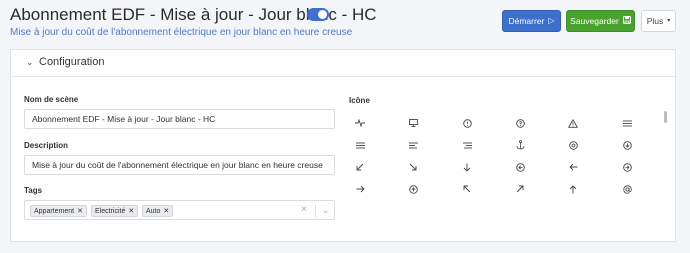 The height and width of the screenshot is (253, 690). What do you see at coordinates (322, 14) in the screenshot?
I see `toggle-knob` at bounding box center [322, 14].